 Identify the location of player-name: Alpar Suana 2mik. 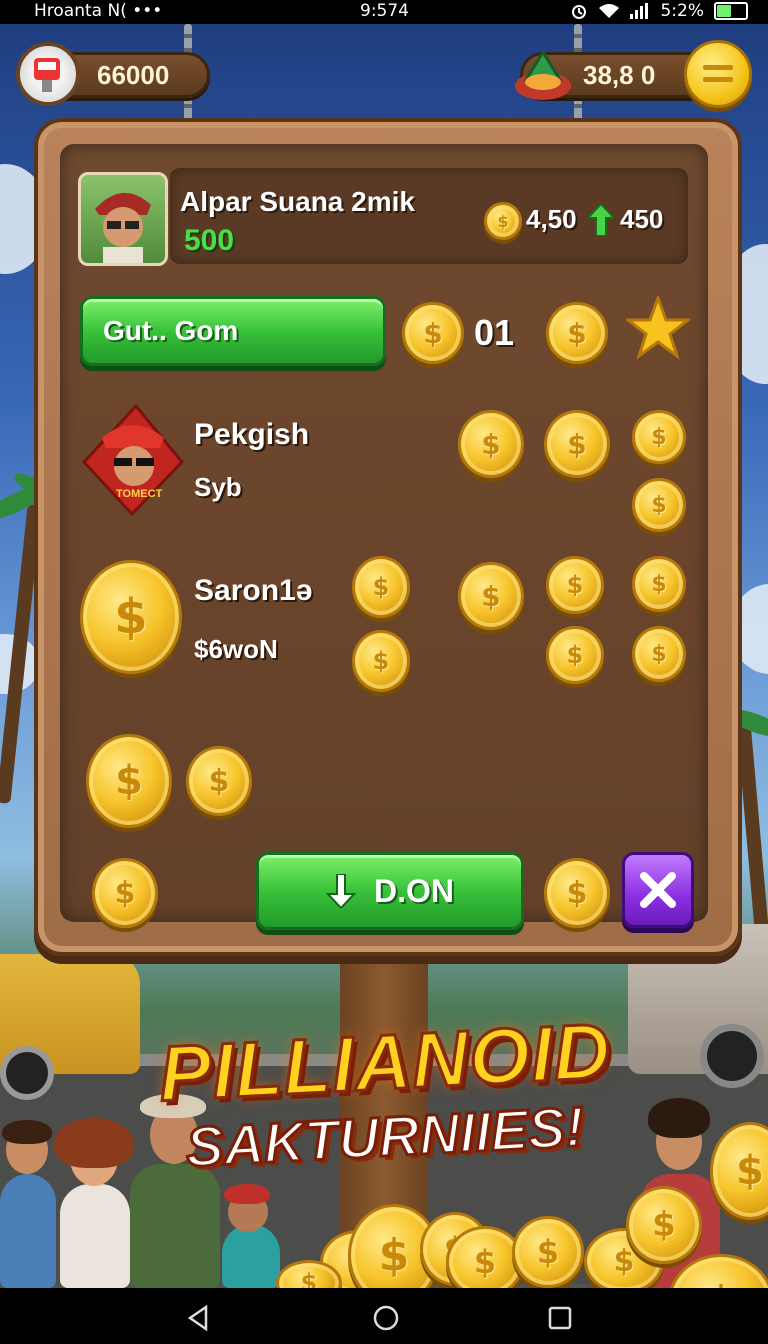
(297, 201).